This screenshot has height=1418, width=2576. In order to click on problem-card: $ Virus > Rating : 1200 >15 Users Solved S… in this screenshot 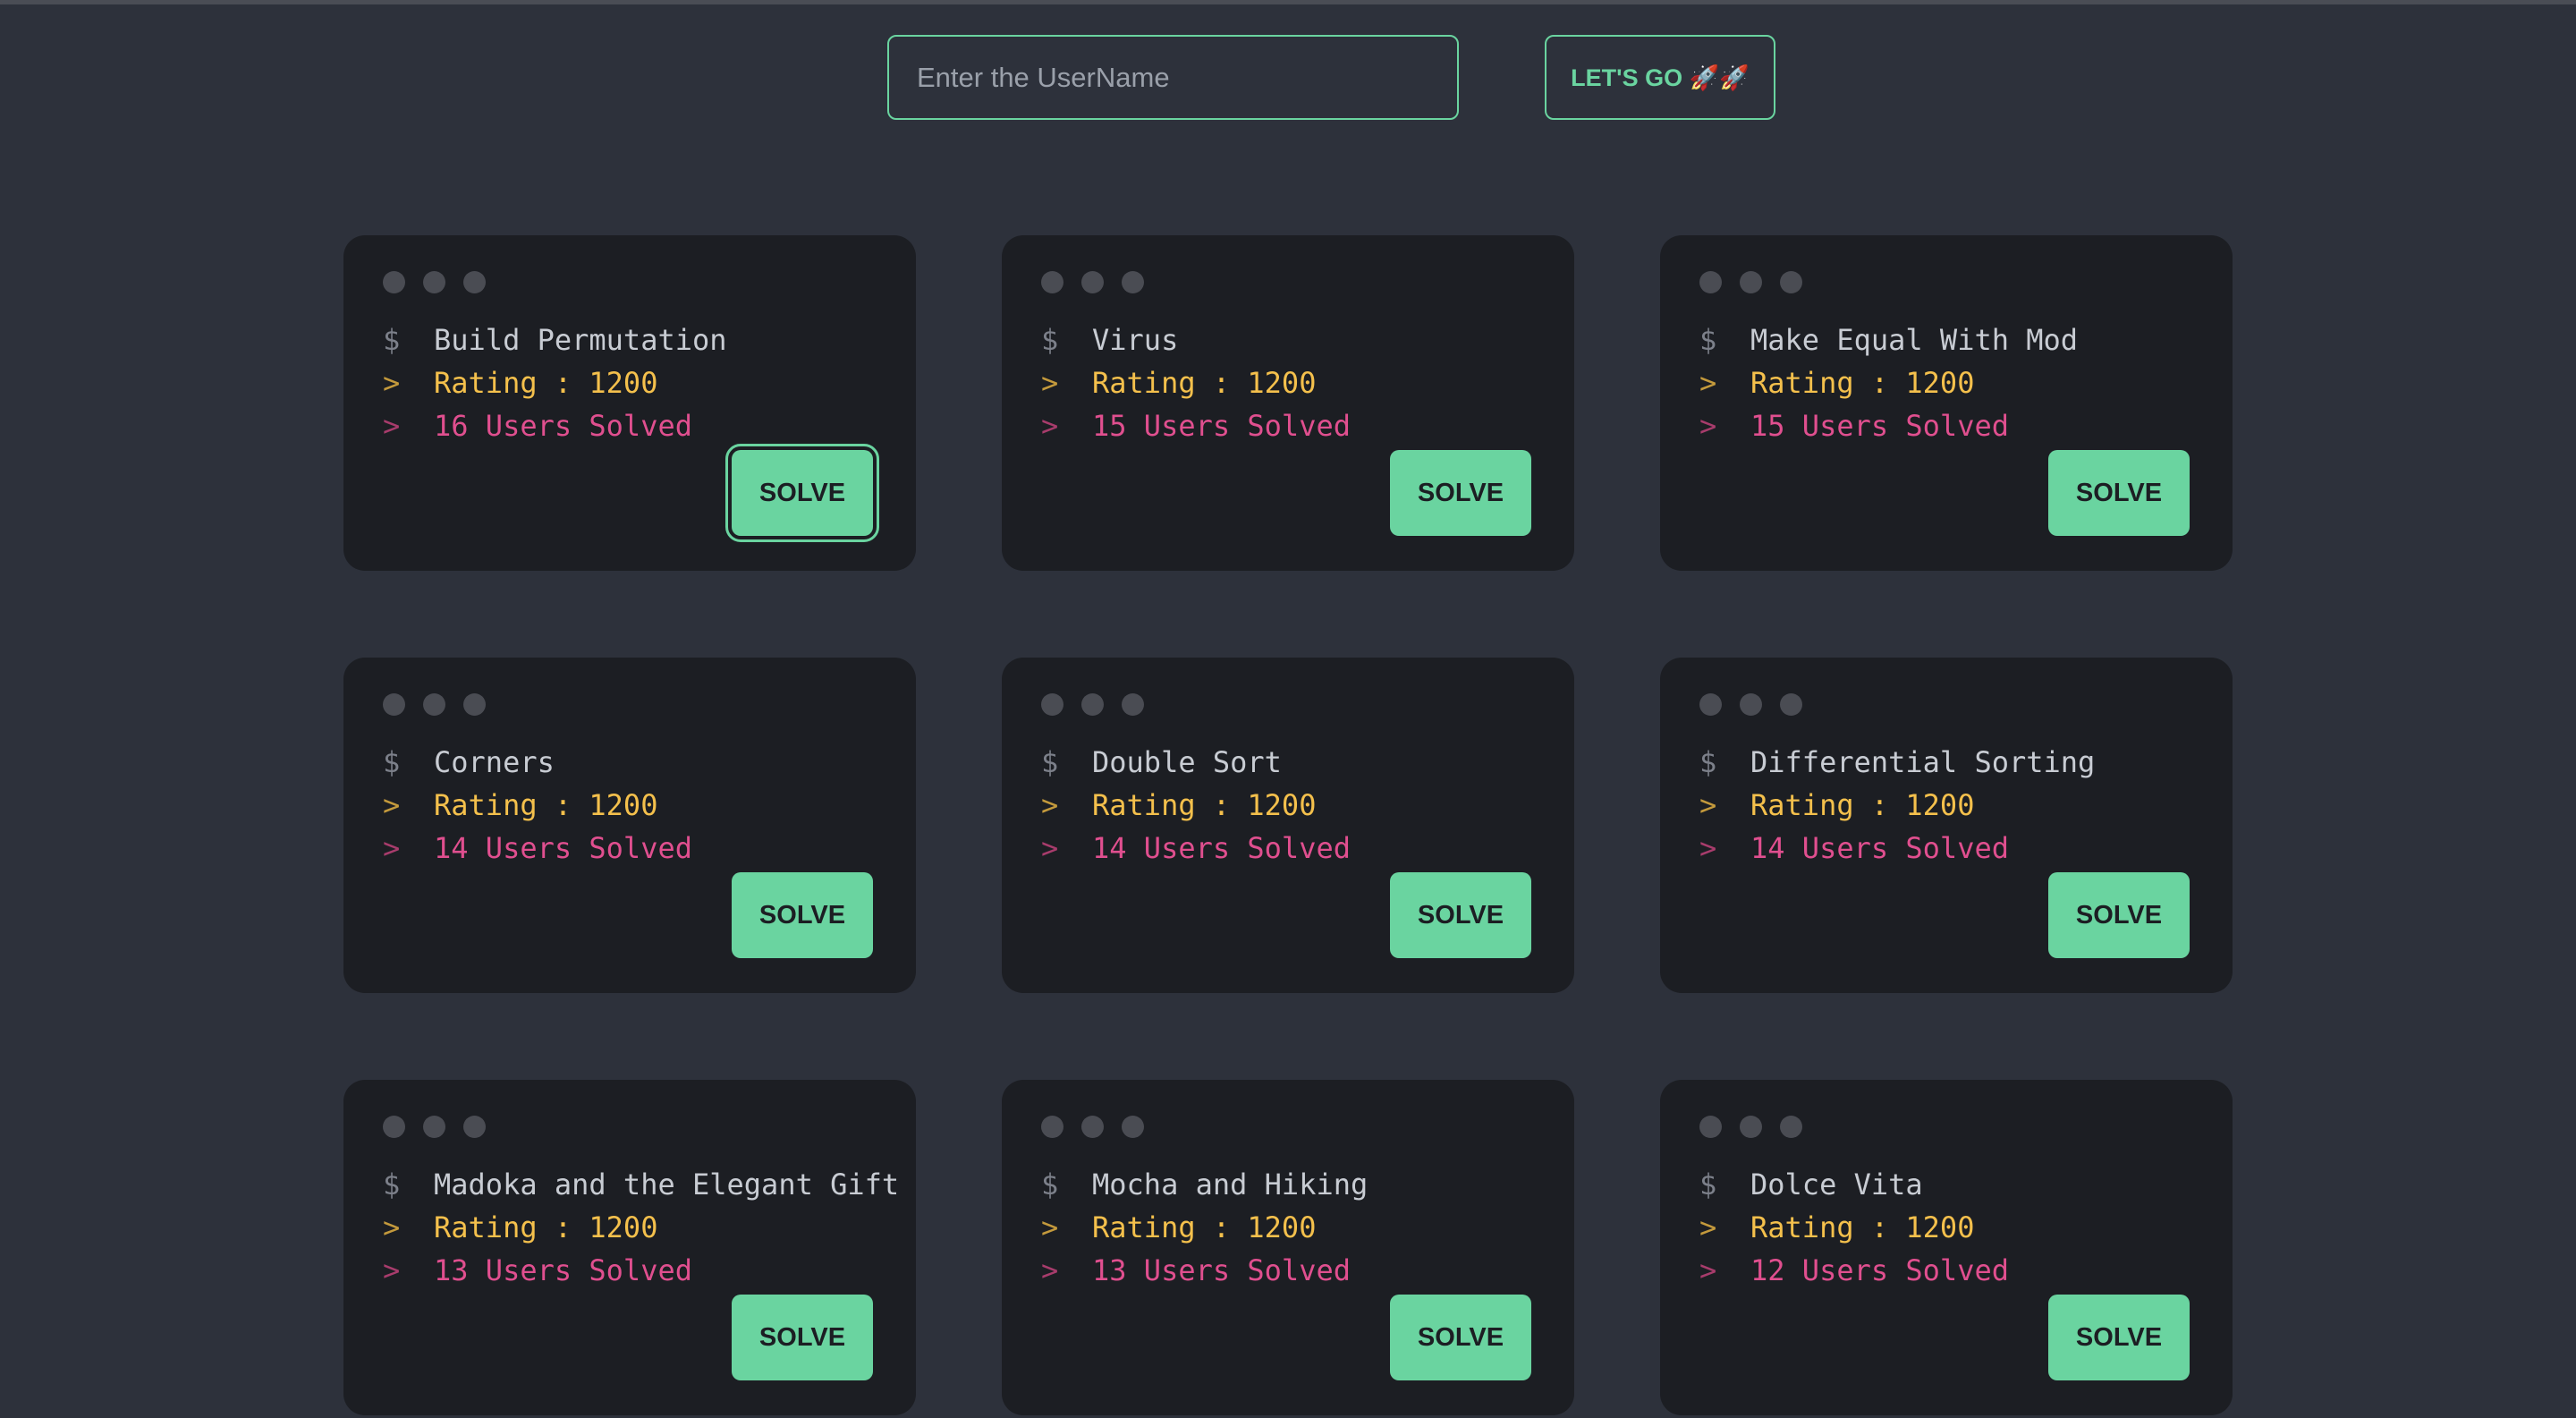, I will do `click(1288, 403)`.